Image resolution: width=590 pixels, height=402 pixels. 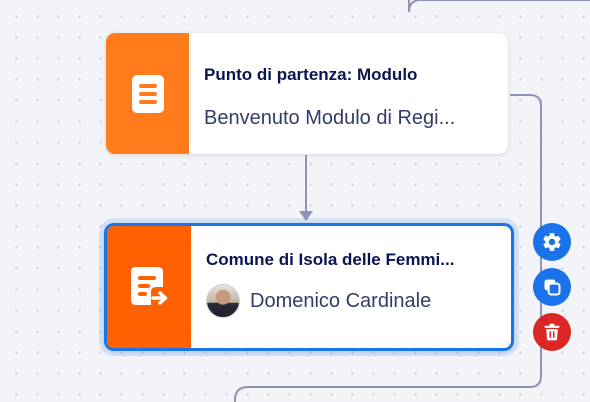 I want to click on trash-icon, so click(x=552, y=332).